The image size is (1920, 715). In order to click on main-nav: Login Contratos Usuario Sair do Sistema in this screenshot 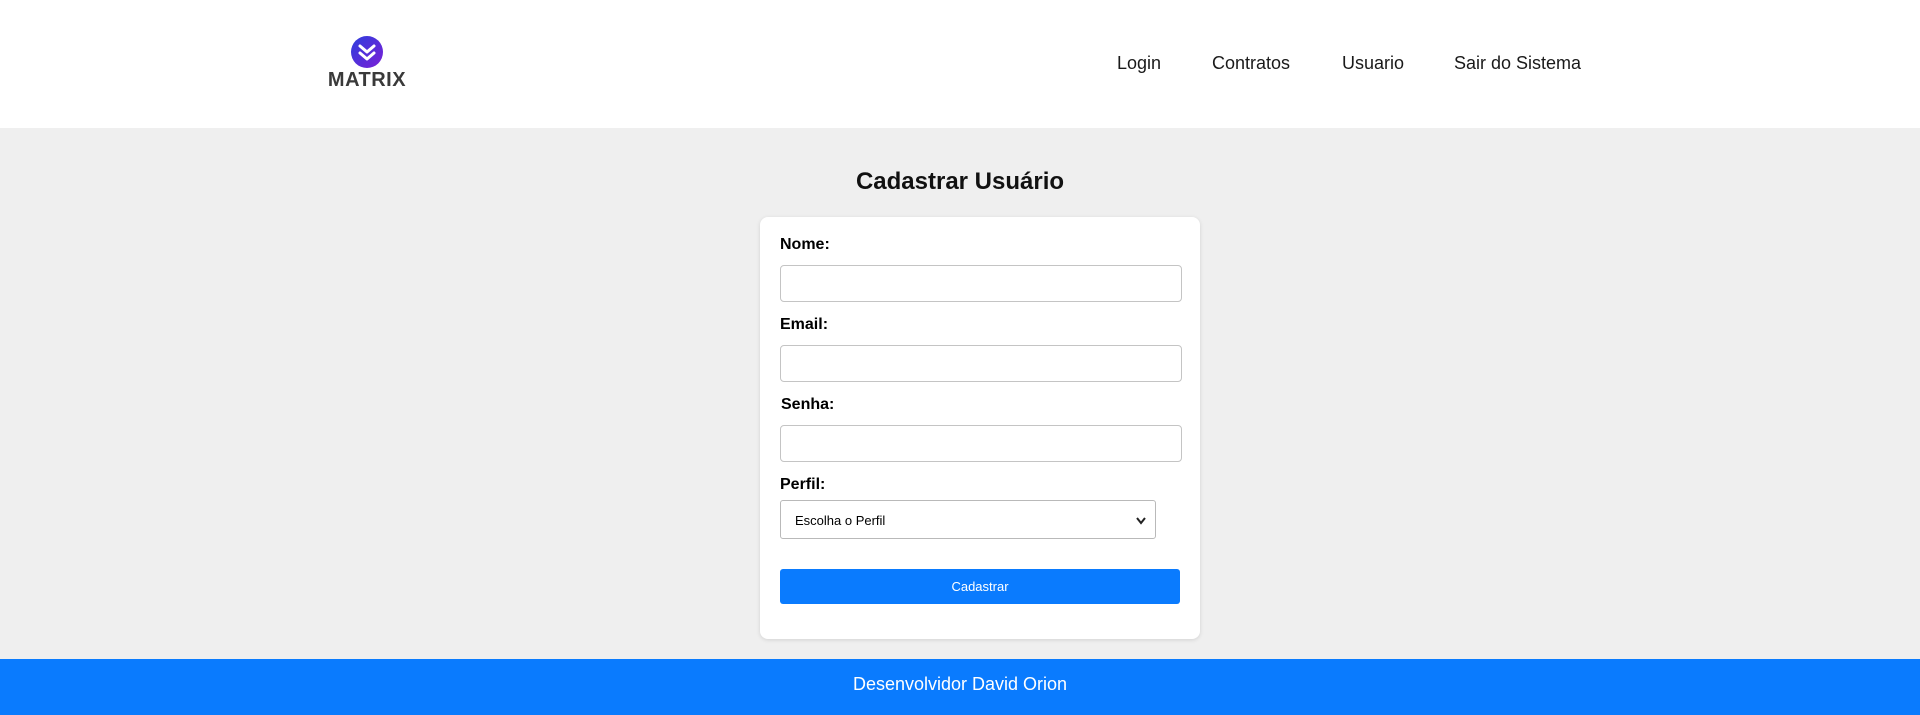, I will do `click(960, 64)`.